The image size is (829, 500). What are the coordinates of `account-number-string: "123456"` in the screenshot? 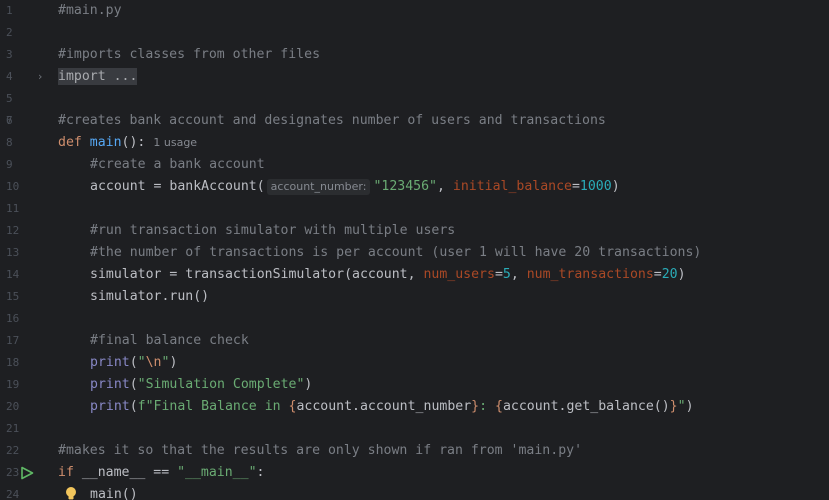 It's located at (405, 186).